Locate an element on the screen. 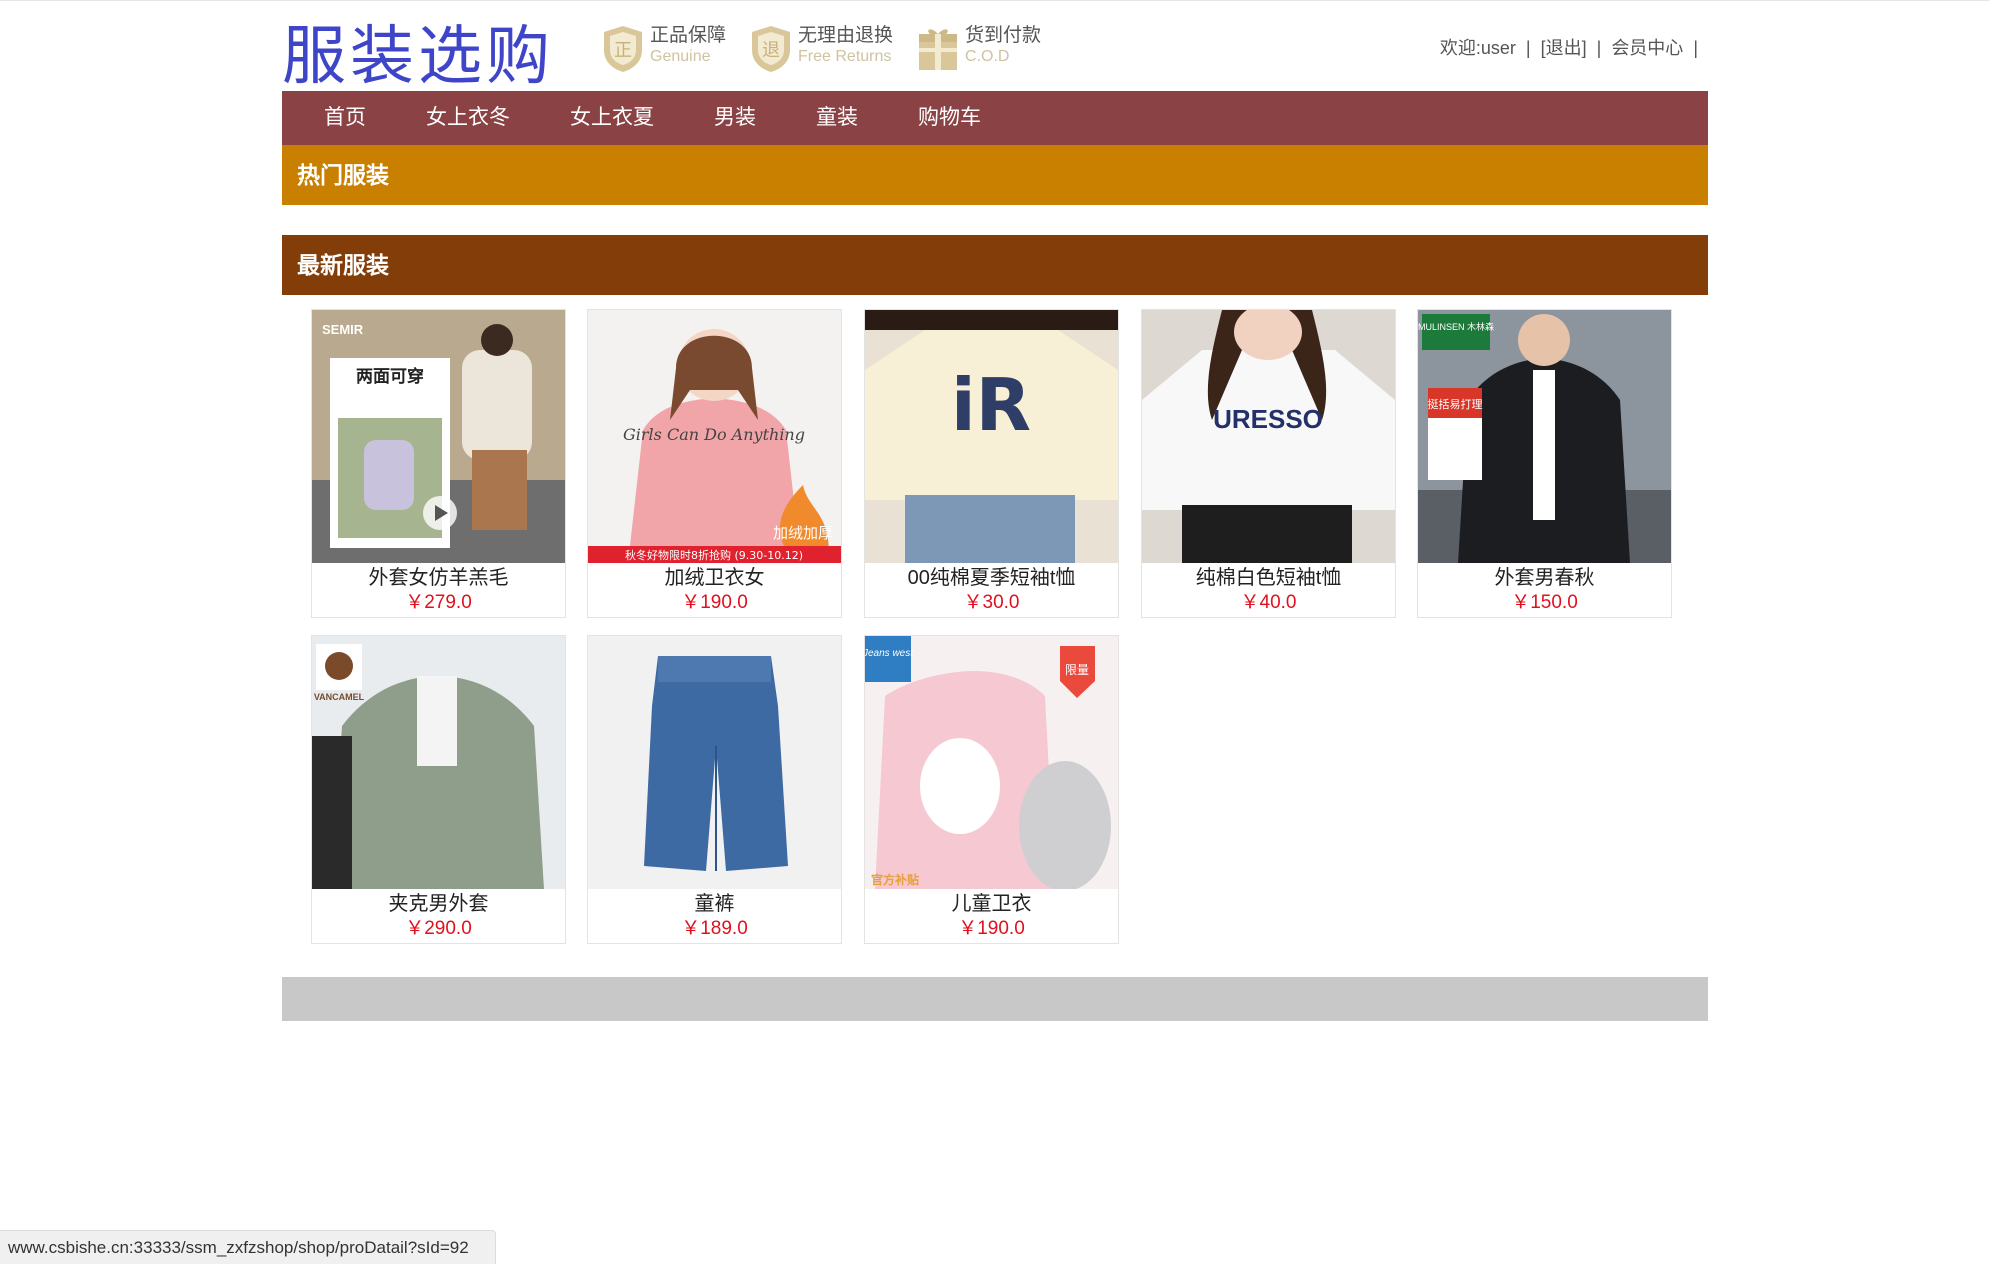 This screenshot has width=1989, height=1265. nav-men: 男装 is located at coordinates (735, 118).